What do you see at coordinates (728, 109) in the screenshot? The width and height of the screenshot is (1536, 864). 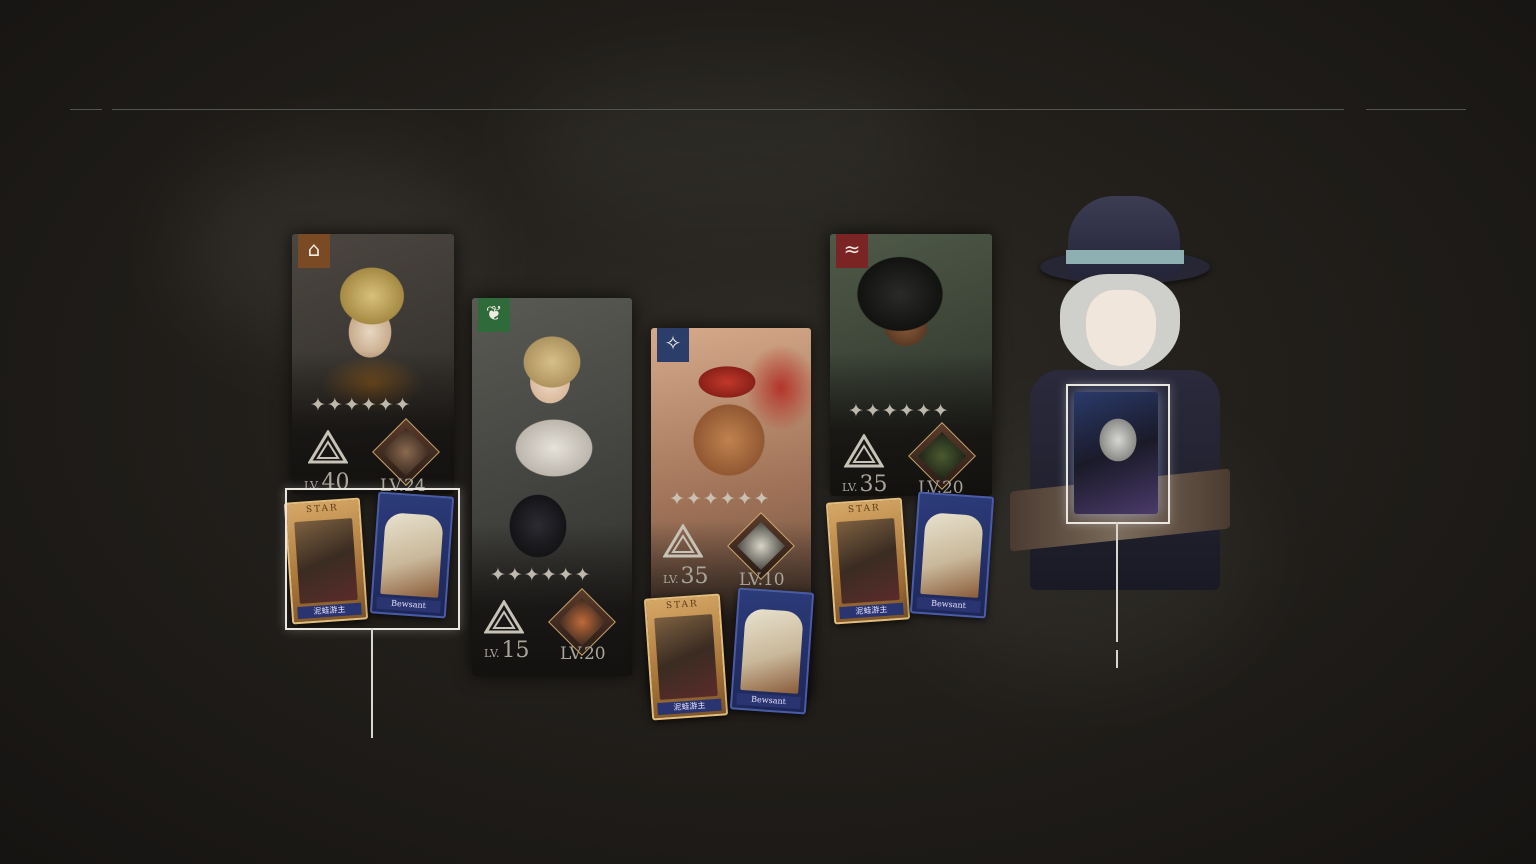 I see `top-divider` at bounding box center [728, 109].